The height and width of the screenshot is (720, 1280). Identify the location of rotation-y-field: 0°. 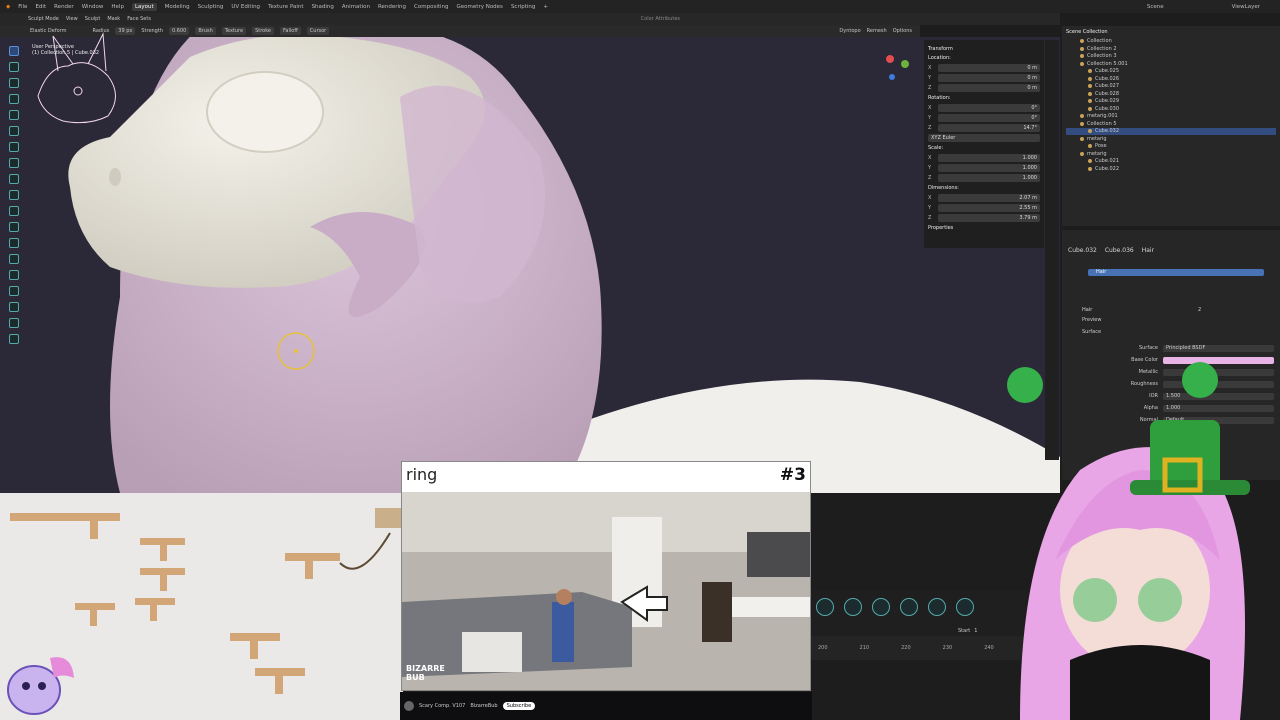
(989, 117).